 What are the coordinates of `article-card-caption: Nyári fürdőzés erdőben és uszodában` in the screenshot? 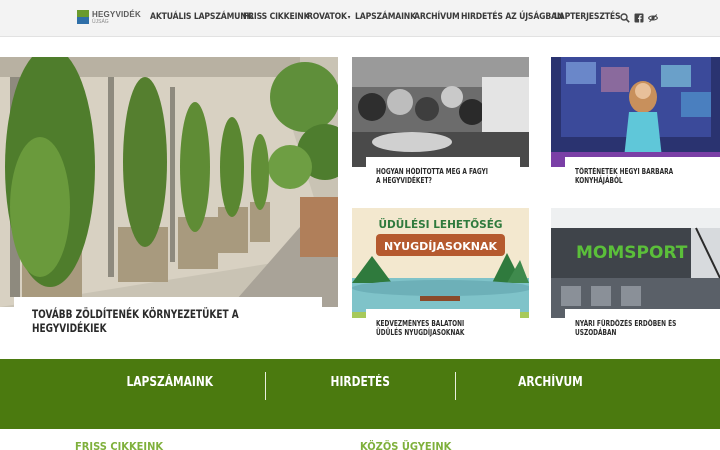 It's located at (642, 323).